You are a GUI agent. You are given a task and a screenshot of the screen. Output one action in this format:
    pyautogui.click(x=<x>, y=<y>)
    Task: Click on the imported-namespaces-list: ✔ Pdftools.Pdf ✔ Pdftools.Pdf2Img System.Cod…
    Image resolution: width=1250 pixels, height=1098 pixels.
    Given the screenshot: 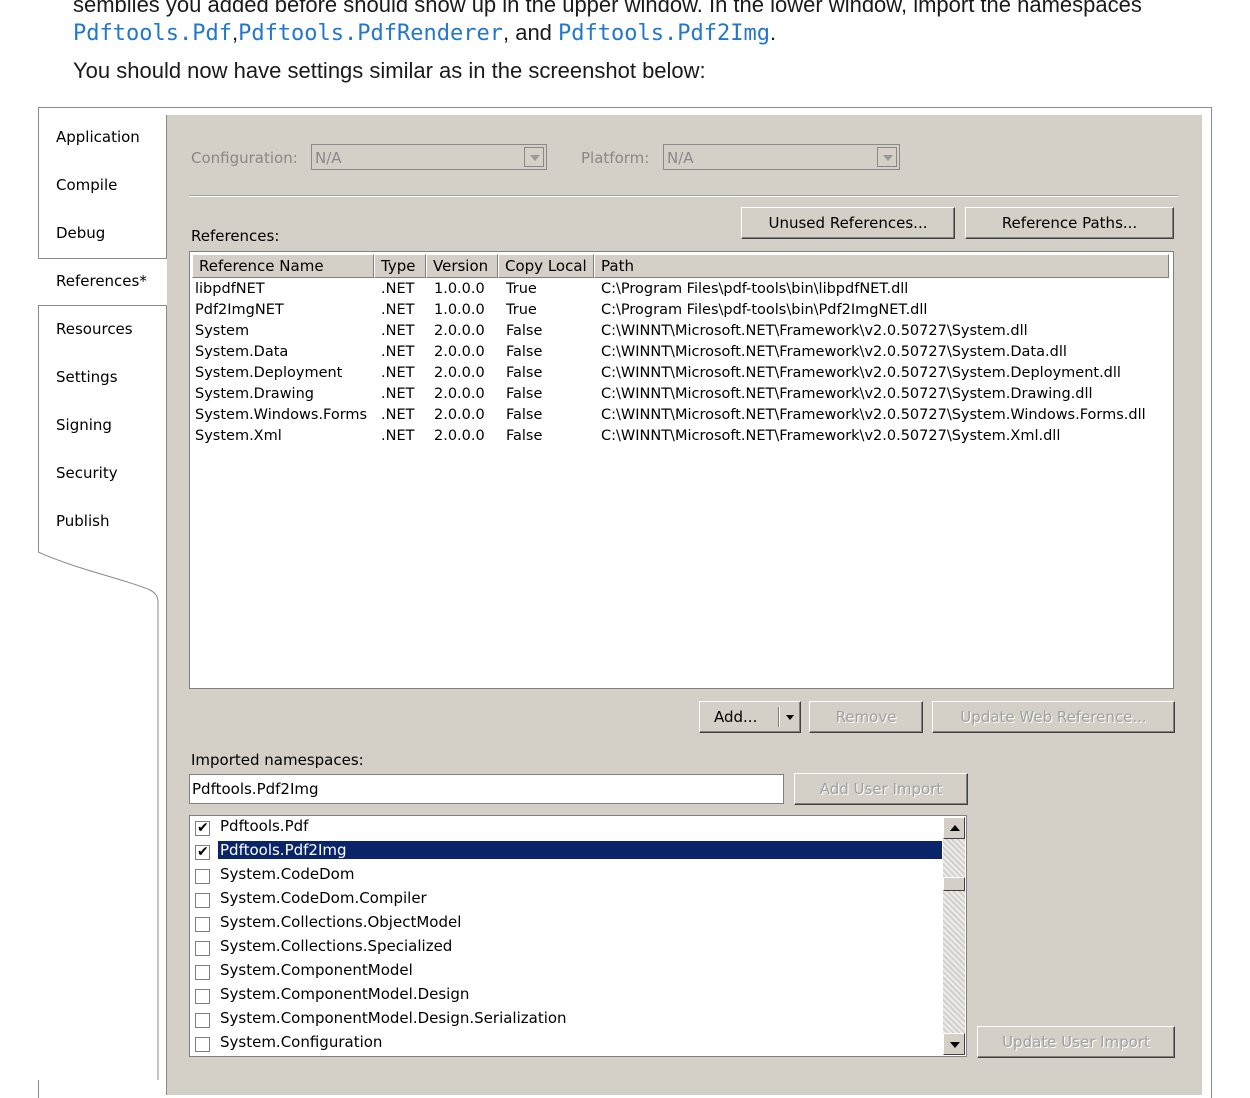 What is the action you would take?
    pyautogui.click(x=578, y=936)
    